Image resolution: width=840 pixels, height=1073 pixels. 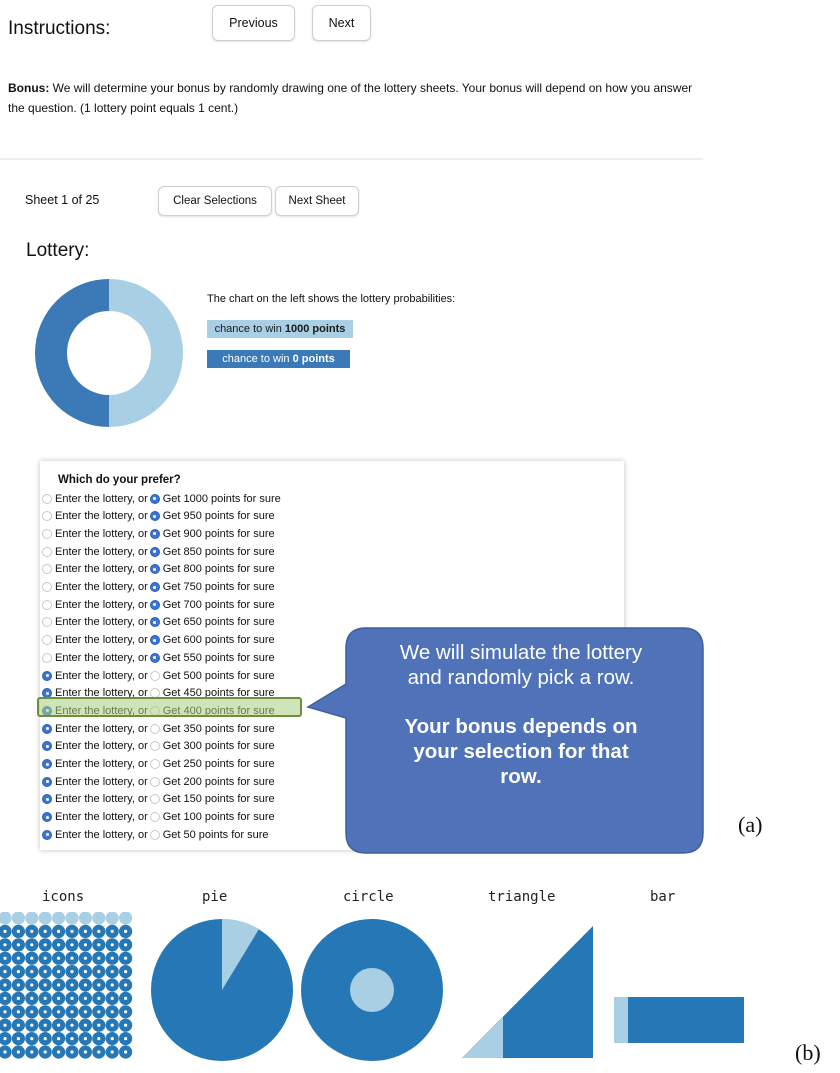 What do you see at coordinates (63, 897) in the screenshot?
I see `viz-label-icons: icons` at bounding box center [63, 897].